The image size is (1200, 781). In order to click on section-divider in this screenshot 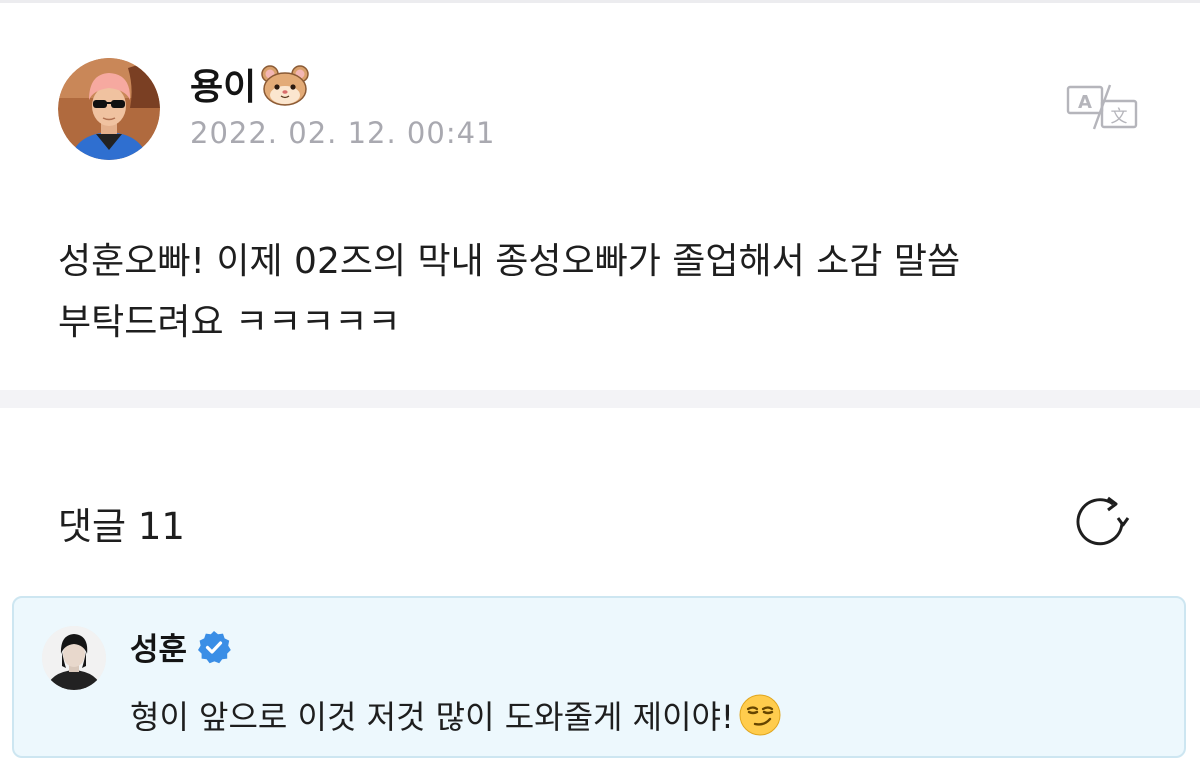, I will do `click(600, 399)`.